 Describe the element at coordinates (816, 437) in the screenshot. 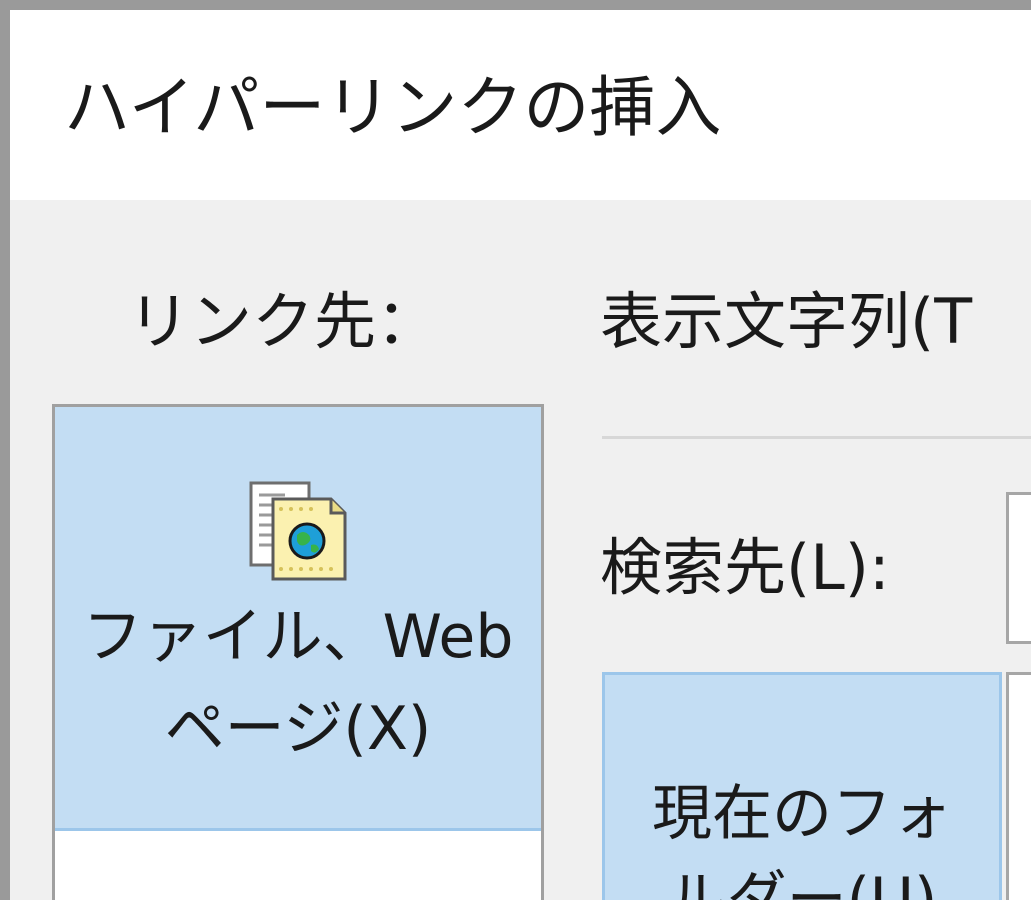

I see `separator` at that location.